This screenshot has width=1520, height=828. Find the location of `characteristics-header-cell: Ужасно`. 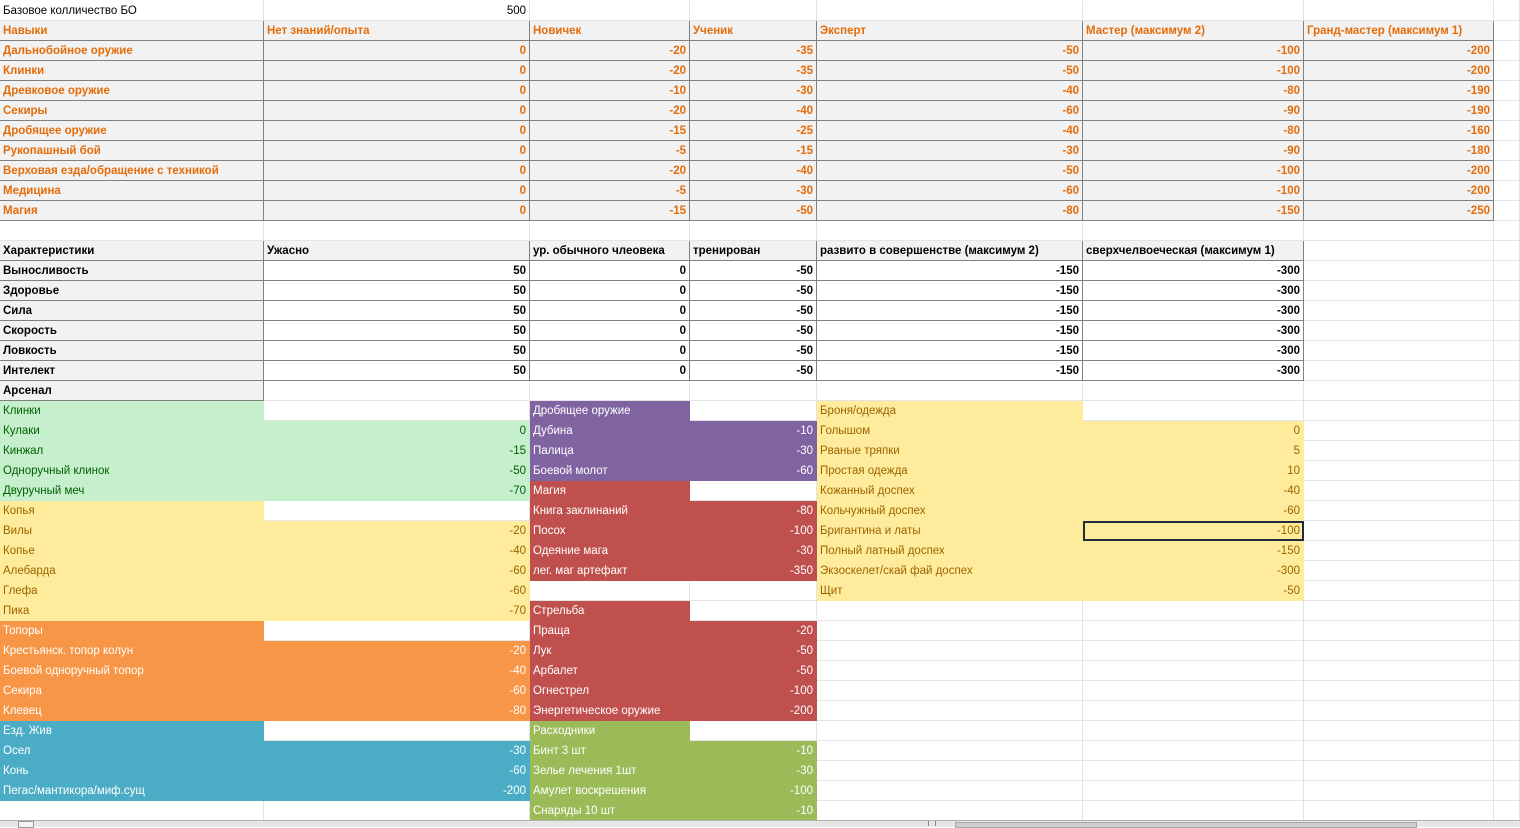

characteristics-header-cell: Ужасно is located at coordinates (397, 251).